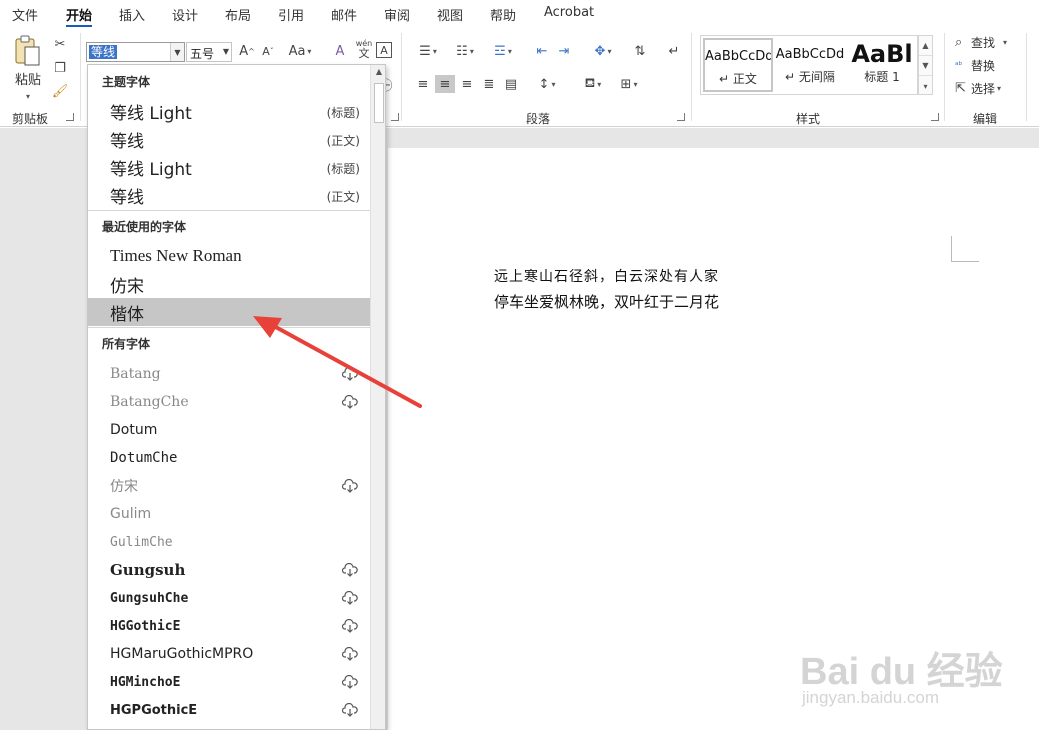 The height and width of the screenshot is (730, 1039). What do you see at coordinates (148, 570) in the screenshot?
I see `font-option-label: Gungsuh` at bounding box center [148, 570].